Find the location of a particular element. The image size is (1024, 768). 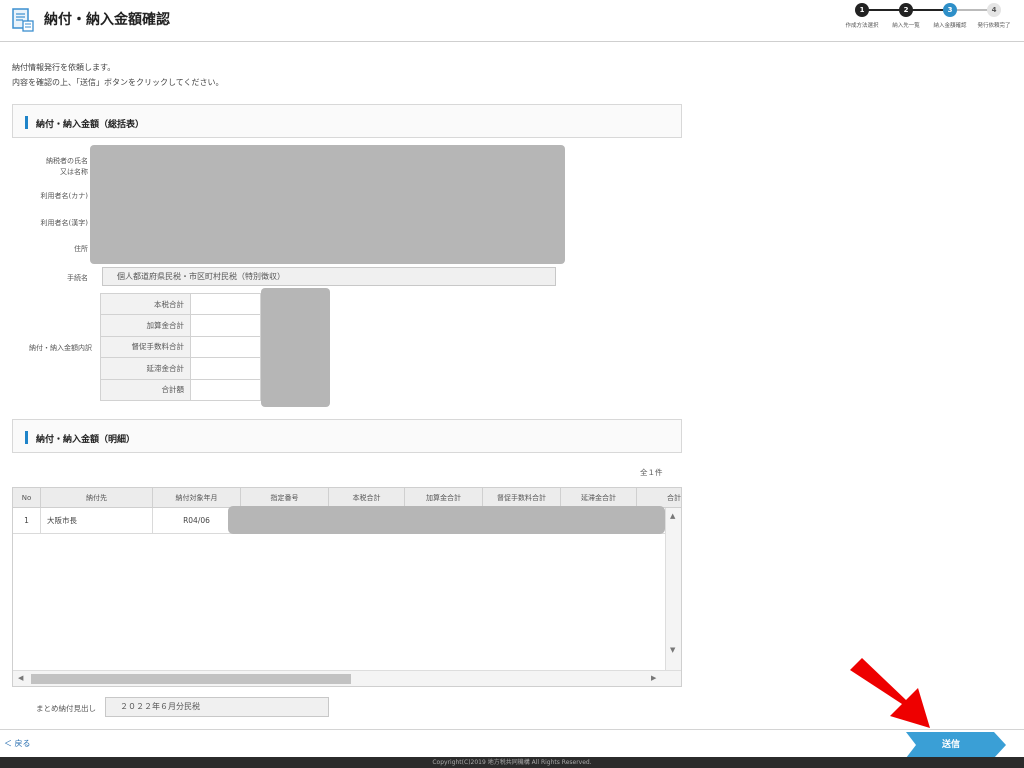

scroll-up-icon: ▲ is located at coordinates (672, 516).